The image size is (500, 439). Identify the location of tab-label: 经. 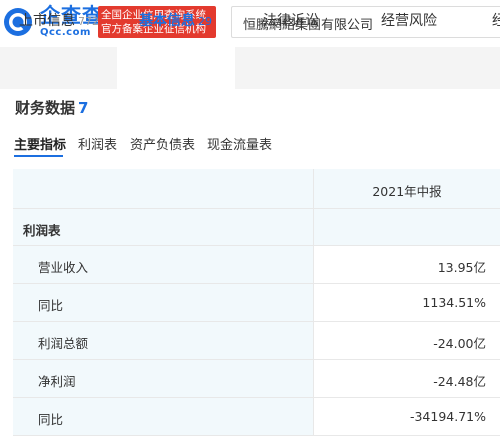
(496, 21).